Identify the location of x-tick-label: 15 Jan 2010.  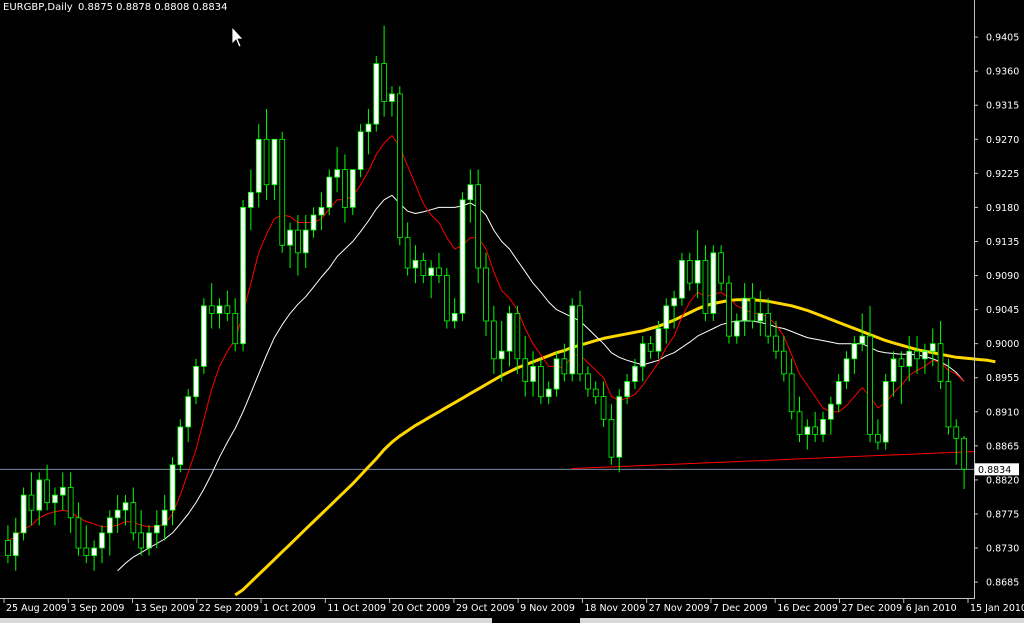
(997, 608).